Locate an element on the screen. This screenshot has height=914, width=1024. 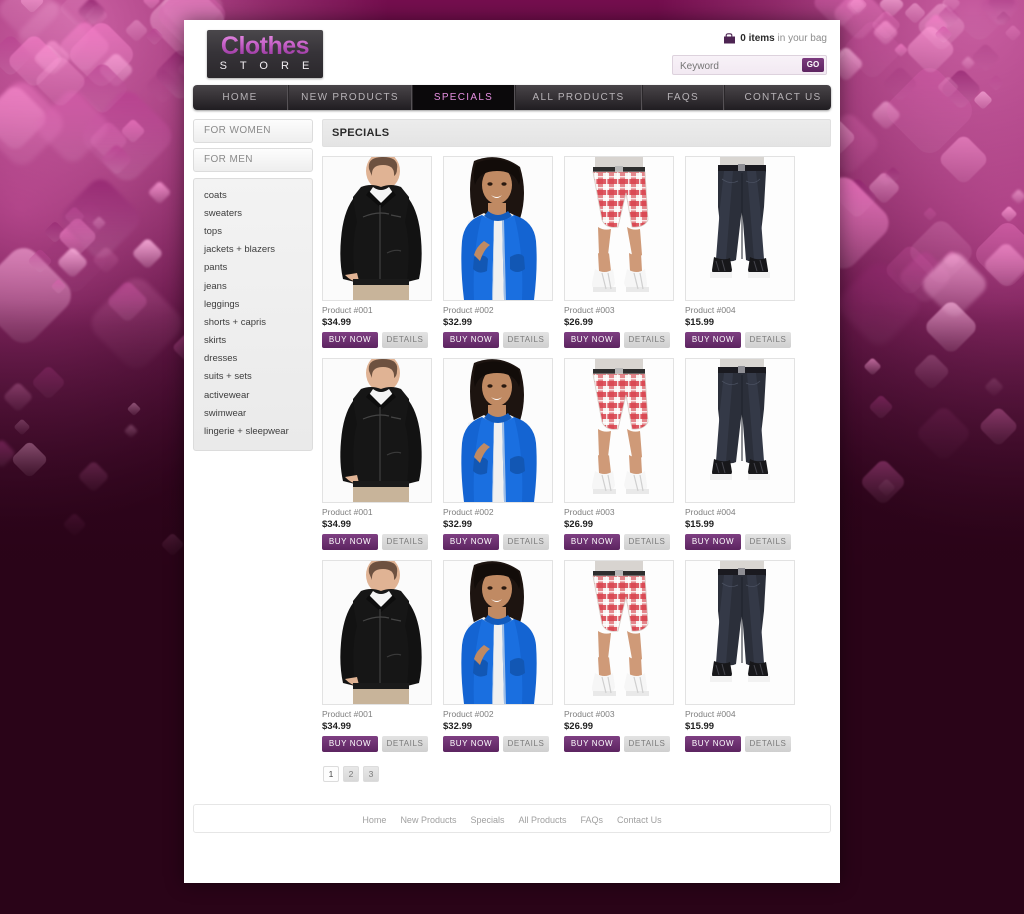
sidebar-category-shorts-capris: shorts + capris is located at coordinates (253, 322).